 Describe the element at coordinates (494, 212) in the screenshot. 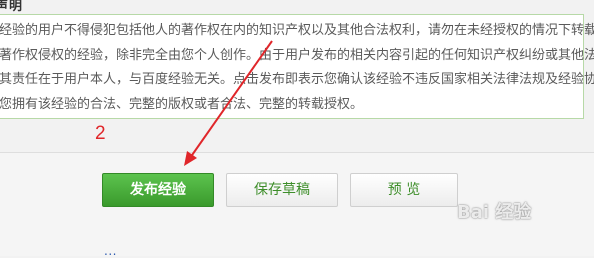

I see `watermark-text: Bai 经验` at that location.